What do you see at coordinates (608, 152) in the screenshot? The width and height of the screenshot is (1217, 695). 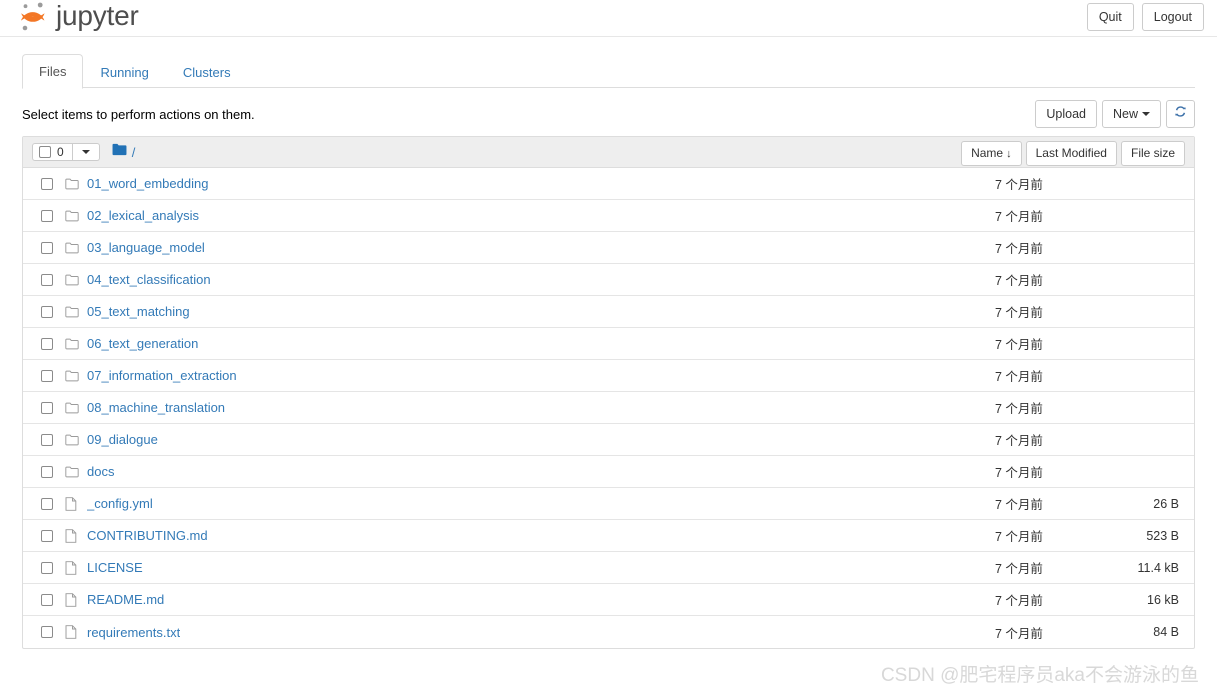 I see `file-list-toolbar: 0 / Name ↓ Last Modified File size` at bounding box center [608, 152].